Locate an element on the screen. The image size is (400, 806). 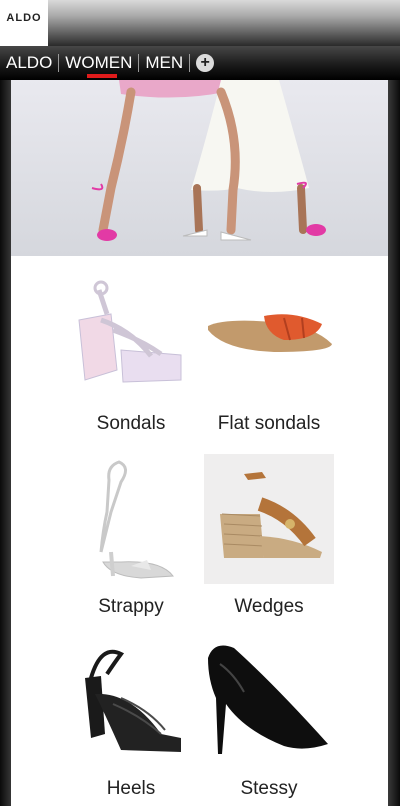
tab-bar: ALDO WOMEN MEN + is located at coordinates (200, 63).